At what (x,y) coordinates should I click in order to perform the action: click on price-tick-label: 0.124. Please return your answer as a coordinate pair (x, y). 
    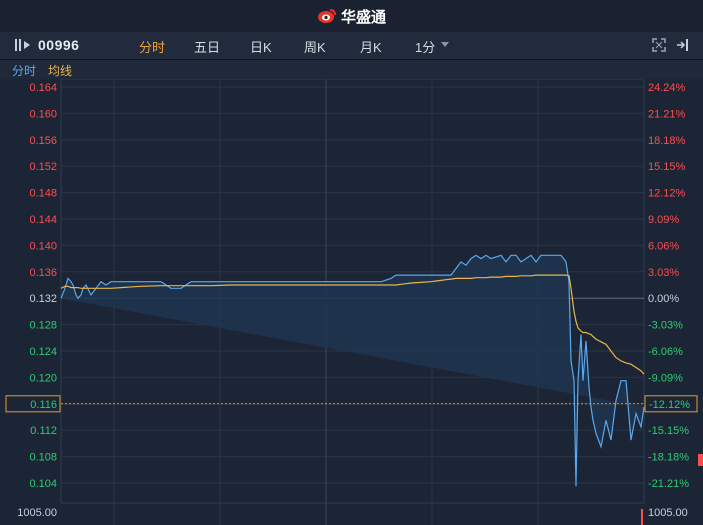
    Looking at the image, I should click on (43, 352).